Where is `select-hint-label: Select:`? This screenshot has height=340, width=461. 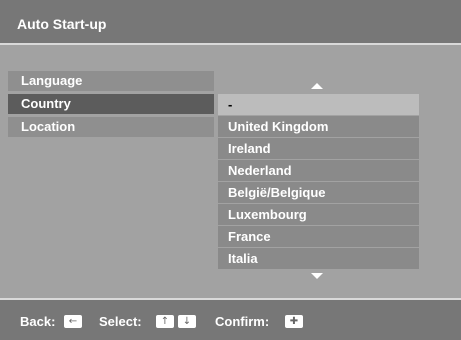 select-hint-label: Select: is located at coordinates (120, 321).